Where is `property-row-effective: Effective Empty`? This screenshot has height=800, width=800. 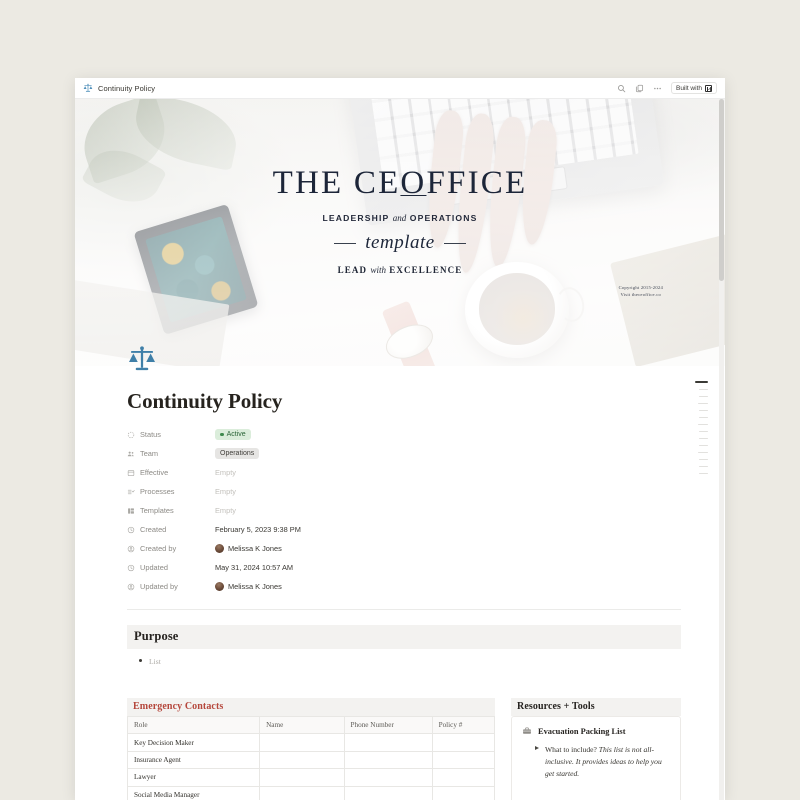
property-row-effective: Effective Empty is located at coordinates (404, 472).